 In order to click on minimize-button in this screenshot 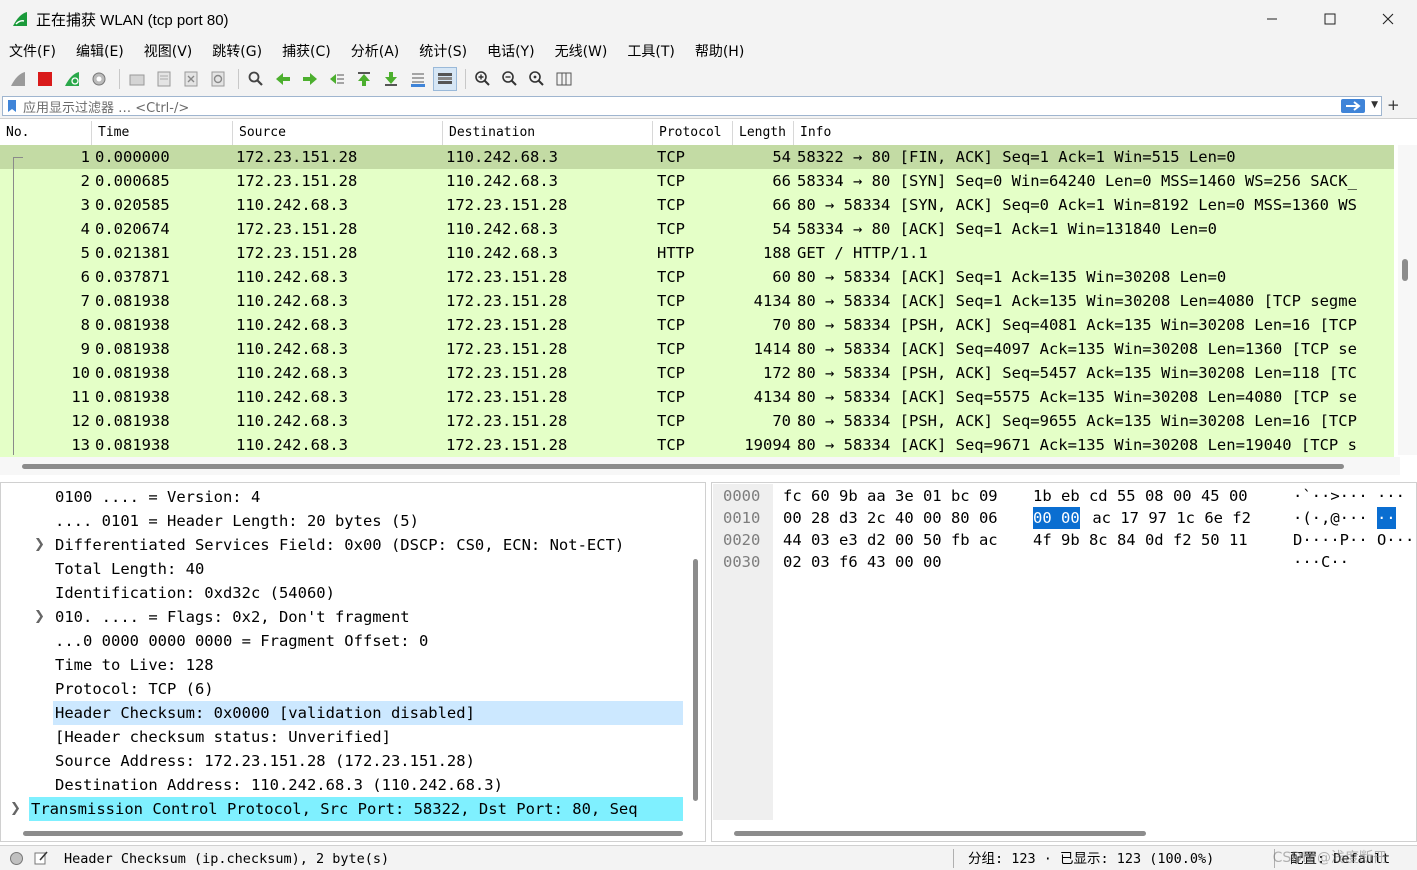, I will do `click(1272, 19)`.